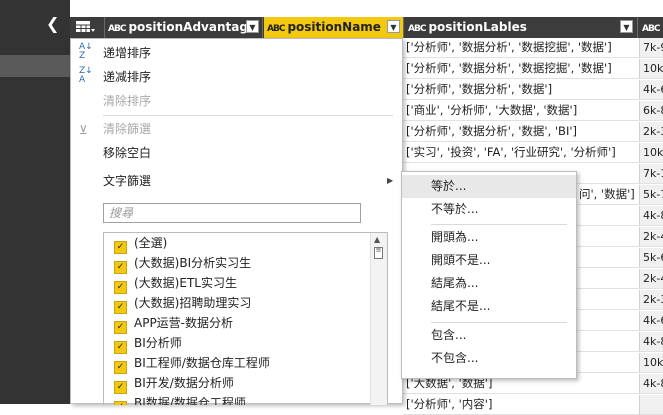 The width and height of the screenshot is (663, 415). I want to click on text-filter-item: 文字篩選, so click(127, 181).